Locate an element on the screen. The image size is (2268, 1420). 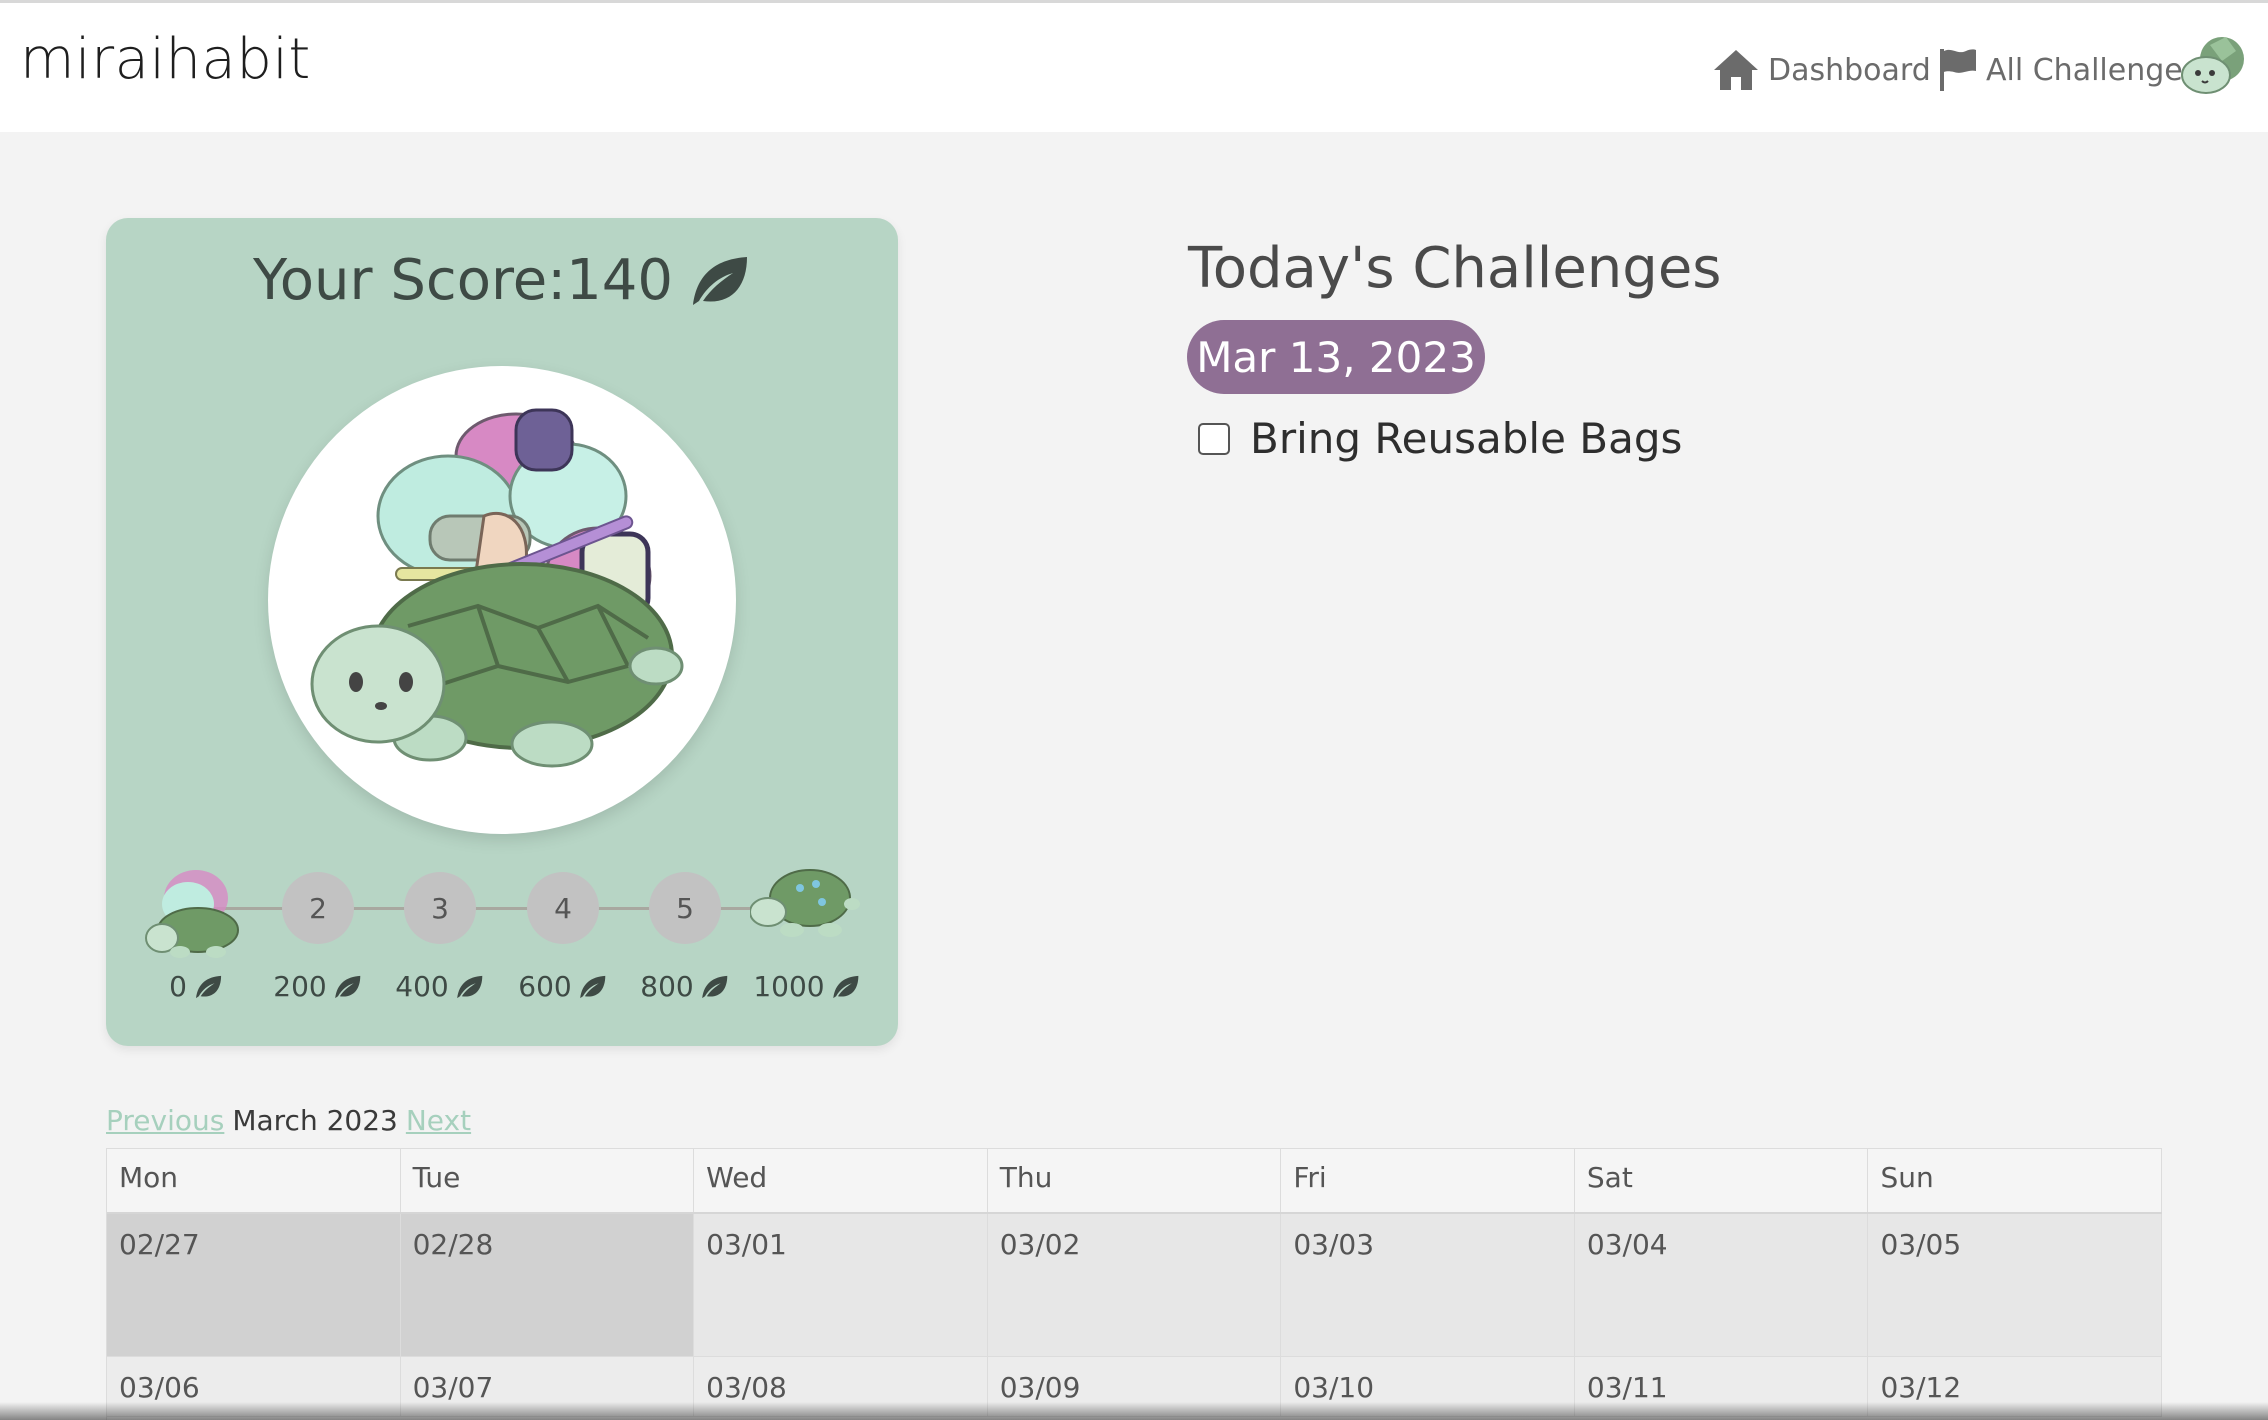
top-navbar: miraihabit Dashboard All Challenges is located at coordinates (1134, 66).